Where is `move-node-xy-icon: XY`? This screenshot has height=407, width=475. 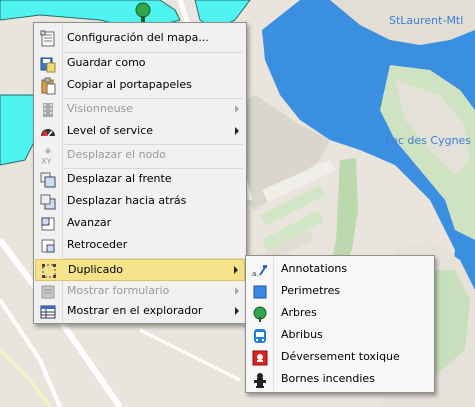
move-node-xy-icon: XY is located at coordinates (48, 156).